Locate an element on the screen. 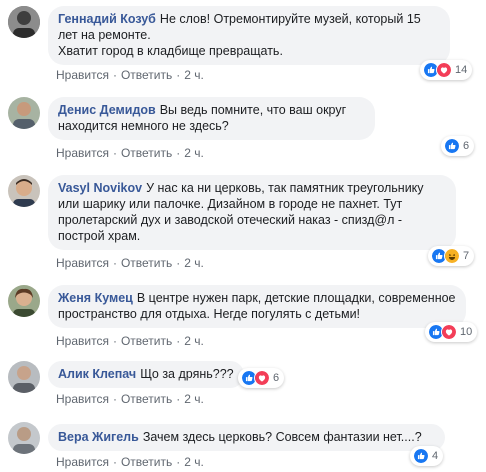 Image resolution: width=486 pixels, height=472 pixels. comment-author: Vasyl Novikov is located at coordinates (100, 188).